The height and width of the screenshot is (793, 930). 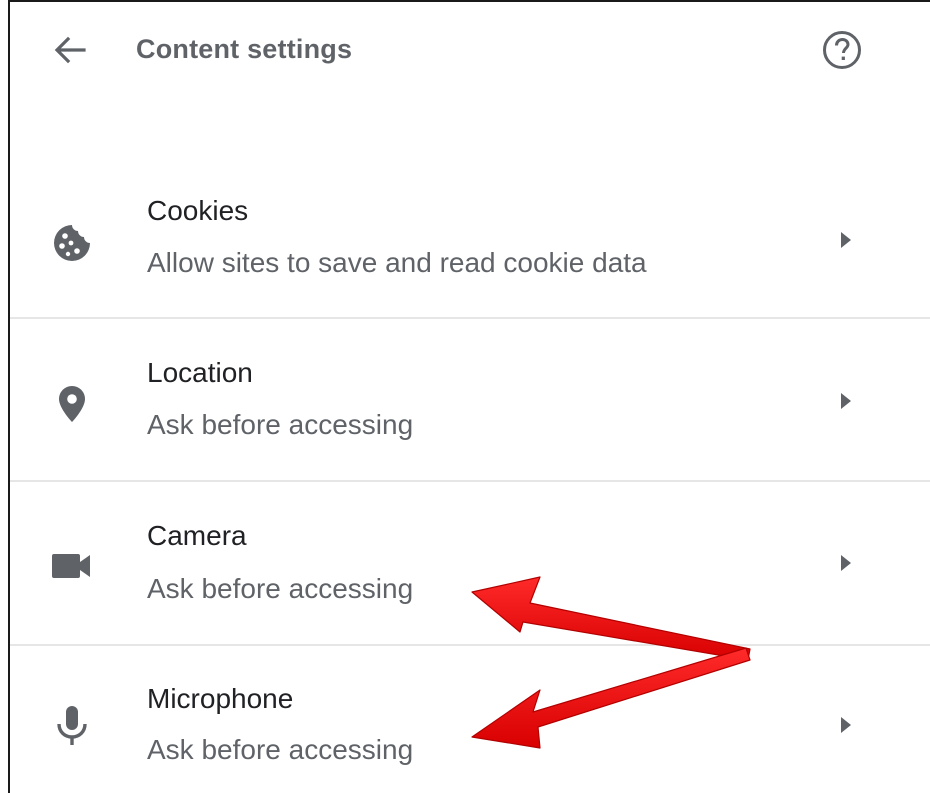 What do you see at coordinates (72, 566) in the screenshot?
I see `videocam-icon` at bounding box center [72, 566].